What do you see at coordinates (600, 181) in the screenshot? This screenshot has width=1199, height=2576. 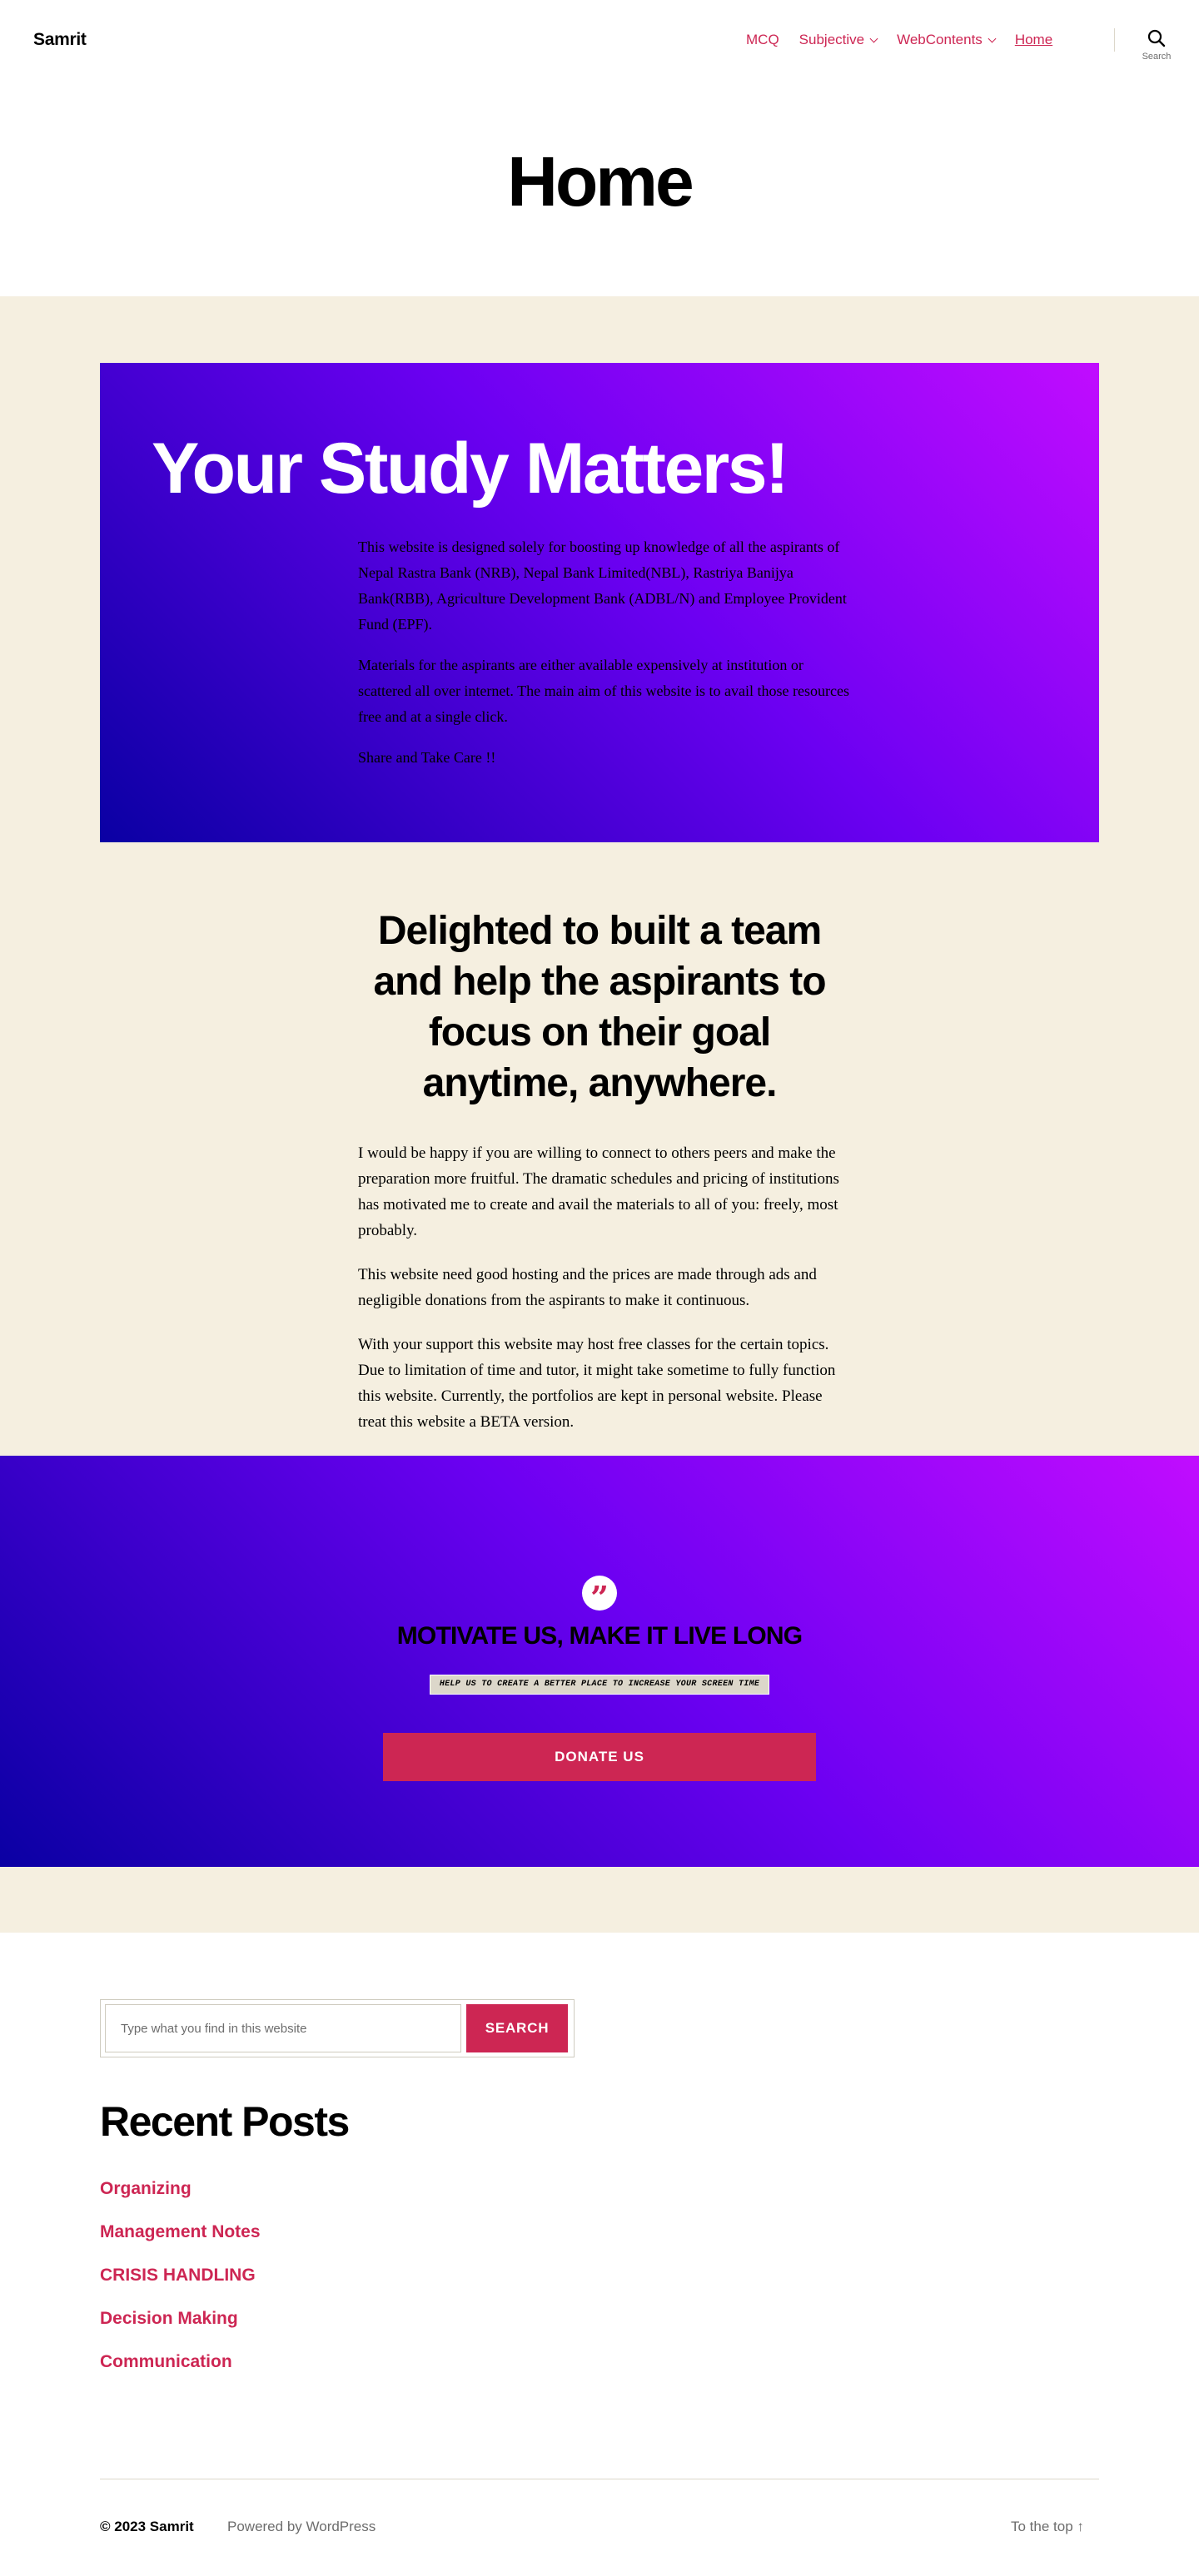 I see `page-title: Home` at bounding box center [600, 181].